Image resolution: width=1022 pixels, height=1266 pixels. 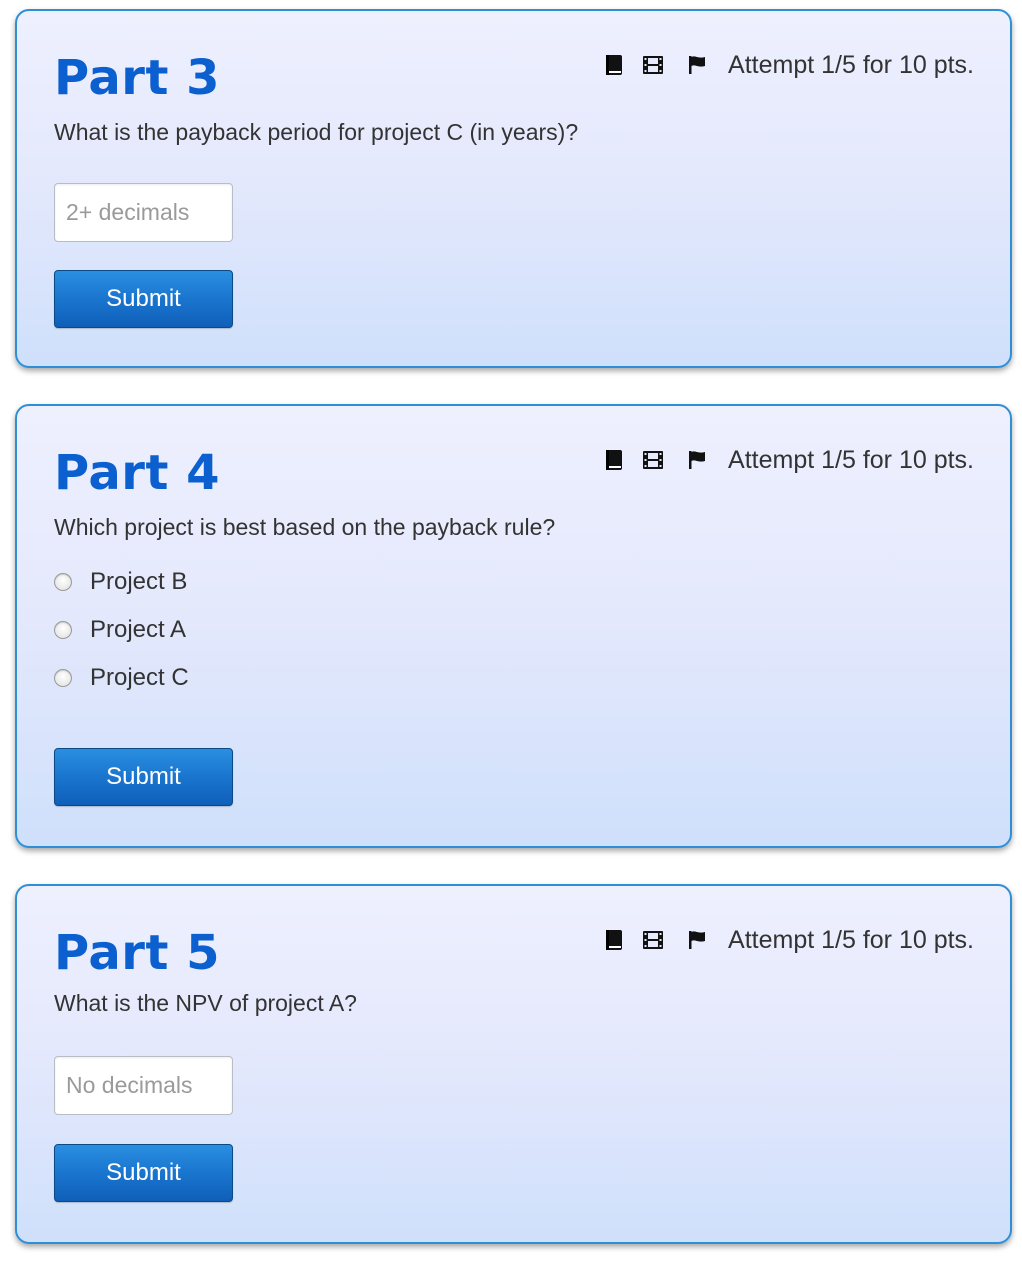 I want to click on option-label: Project C, so click(x=139, y=677).